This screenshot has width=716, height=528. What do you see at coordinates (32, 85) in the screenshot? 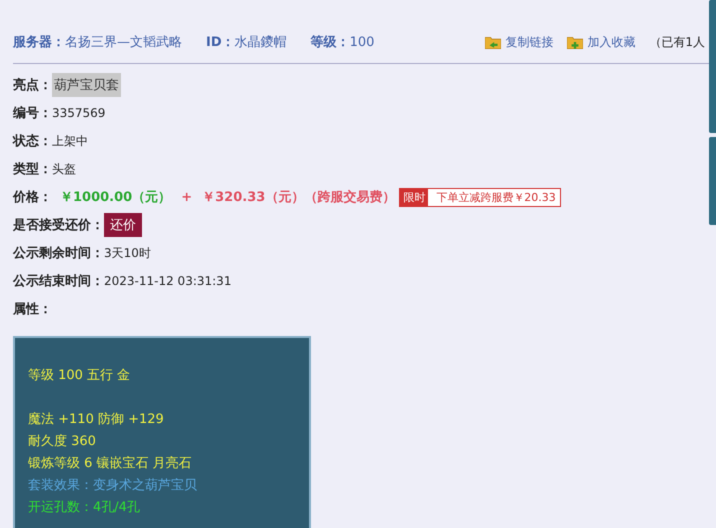
I see `field-label: 亮点：` at bounding box center [32, 85].